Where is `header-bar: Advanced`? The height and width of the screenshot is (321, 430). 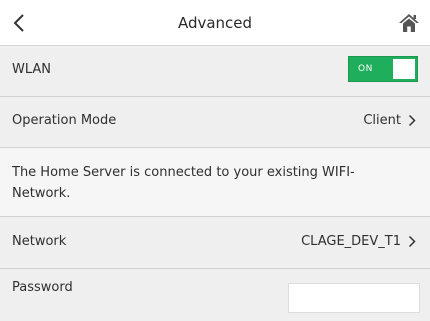 header-bar: Advanced is located at coordinates (215, 23).